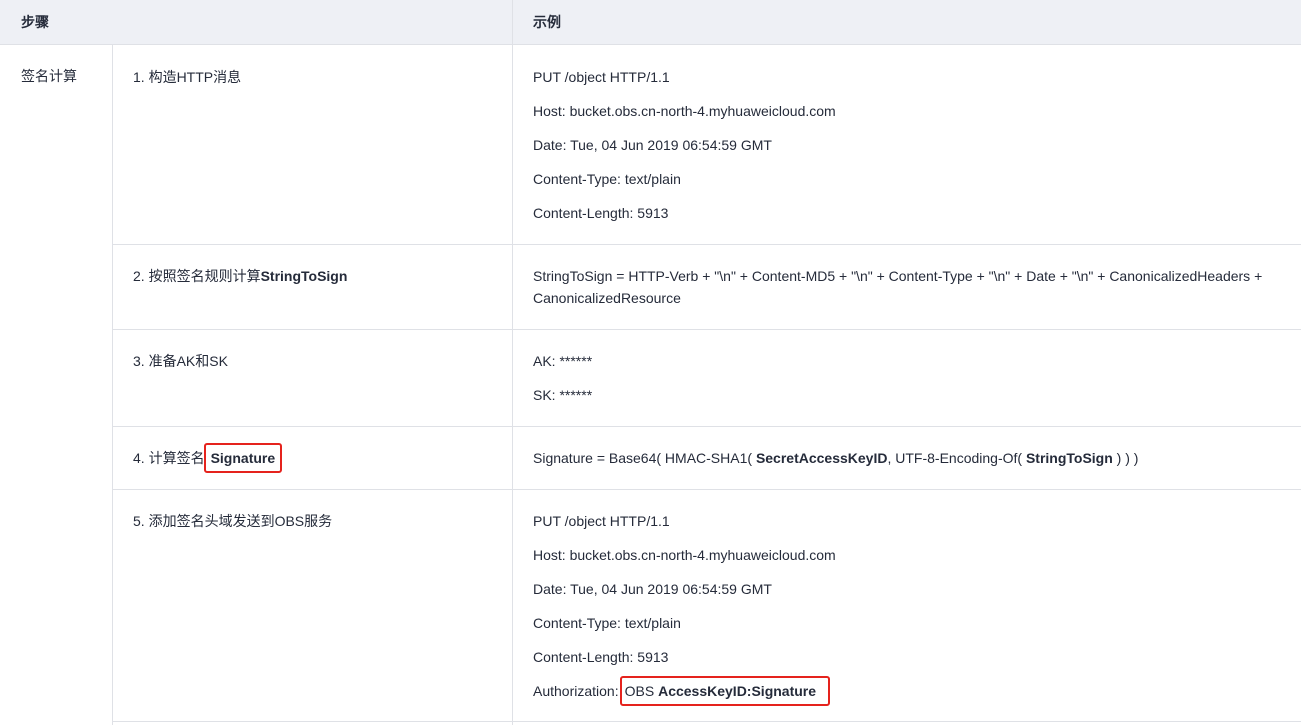  What do you see at coordinates (641, 691) in the screenshot?
I see `authorization-scheme: OBS` at bounding box center [641, 691].